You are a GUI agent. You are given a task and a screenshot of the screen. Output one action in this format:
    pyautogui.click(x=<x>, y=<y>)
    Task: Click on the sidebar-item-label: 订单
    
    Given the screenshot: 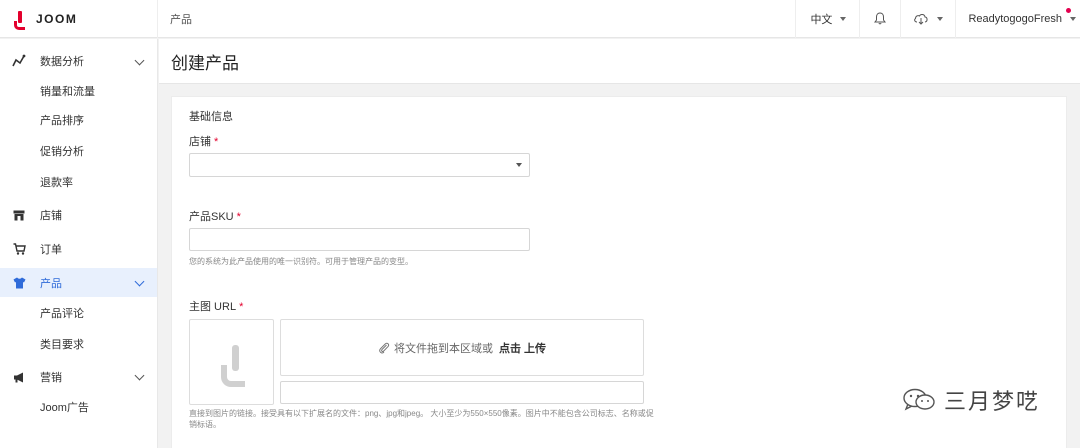 What is the action you would take?
    pyautogui.click(x=51, y=250)
    